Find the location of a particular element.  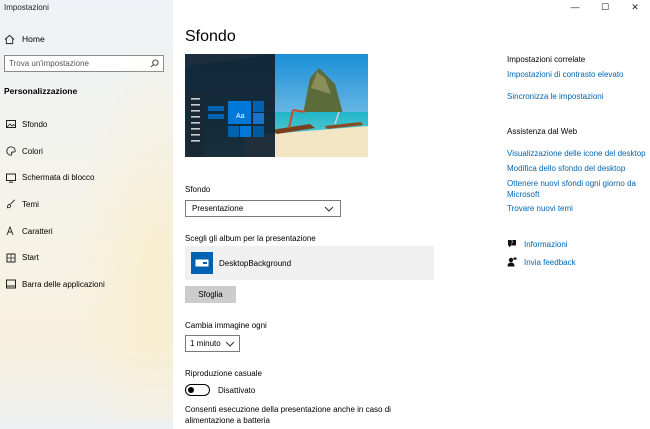

shuffle-state: Disattivato is located at coordinates (237, 390).